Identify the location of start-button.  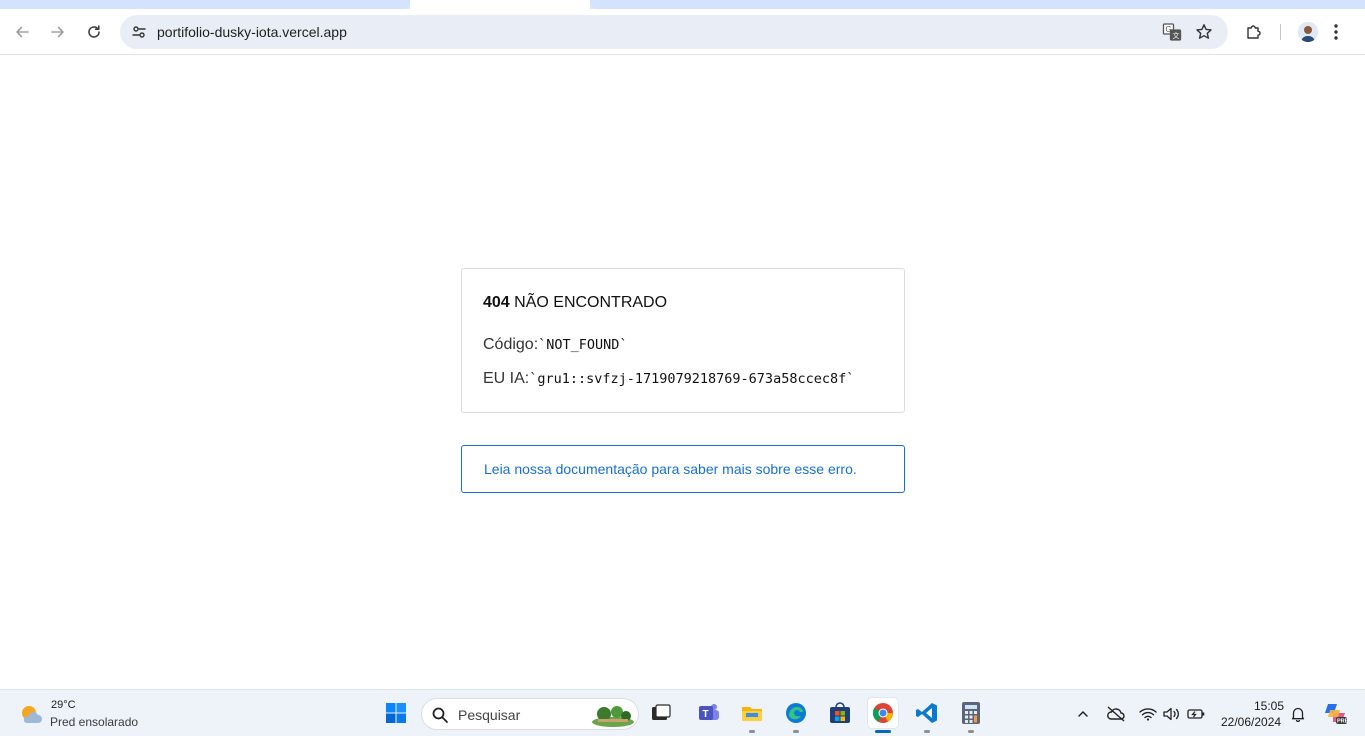
(396, 713).